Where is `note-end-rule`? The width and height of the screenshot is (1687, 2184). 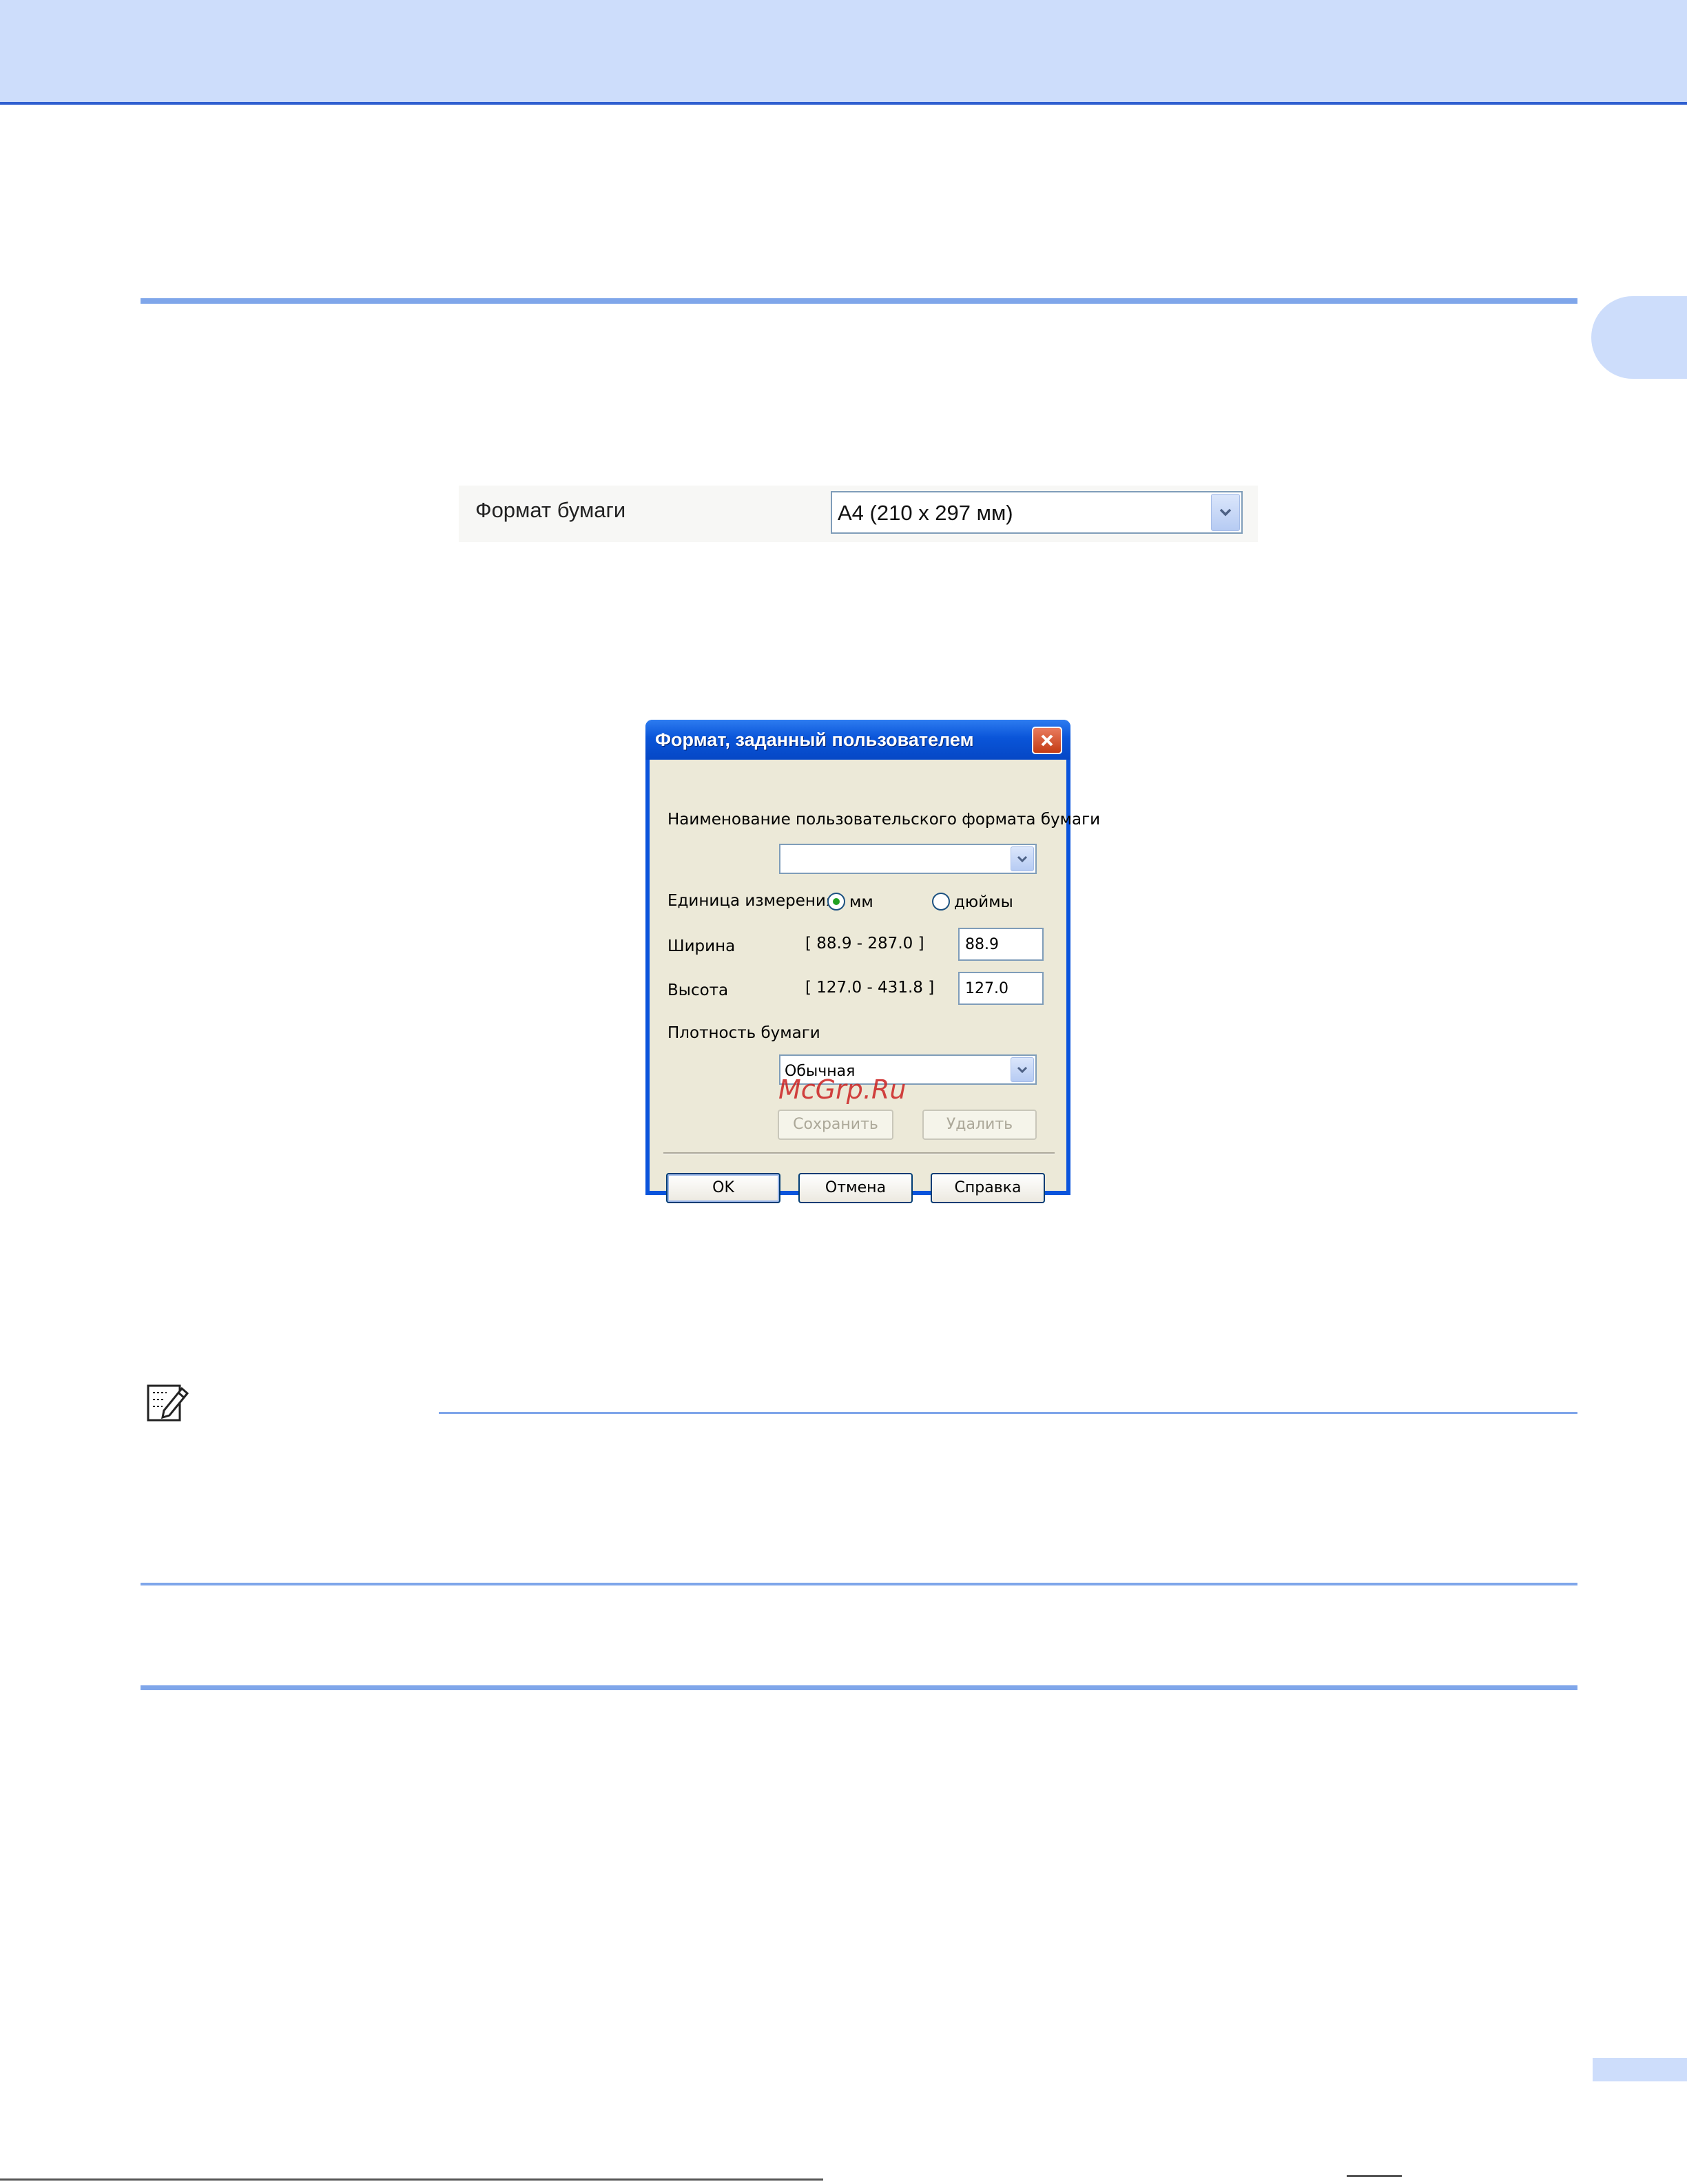
note-end-rule is located at coordinates (859, 1584).